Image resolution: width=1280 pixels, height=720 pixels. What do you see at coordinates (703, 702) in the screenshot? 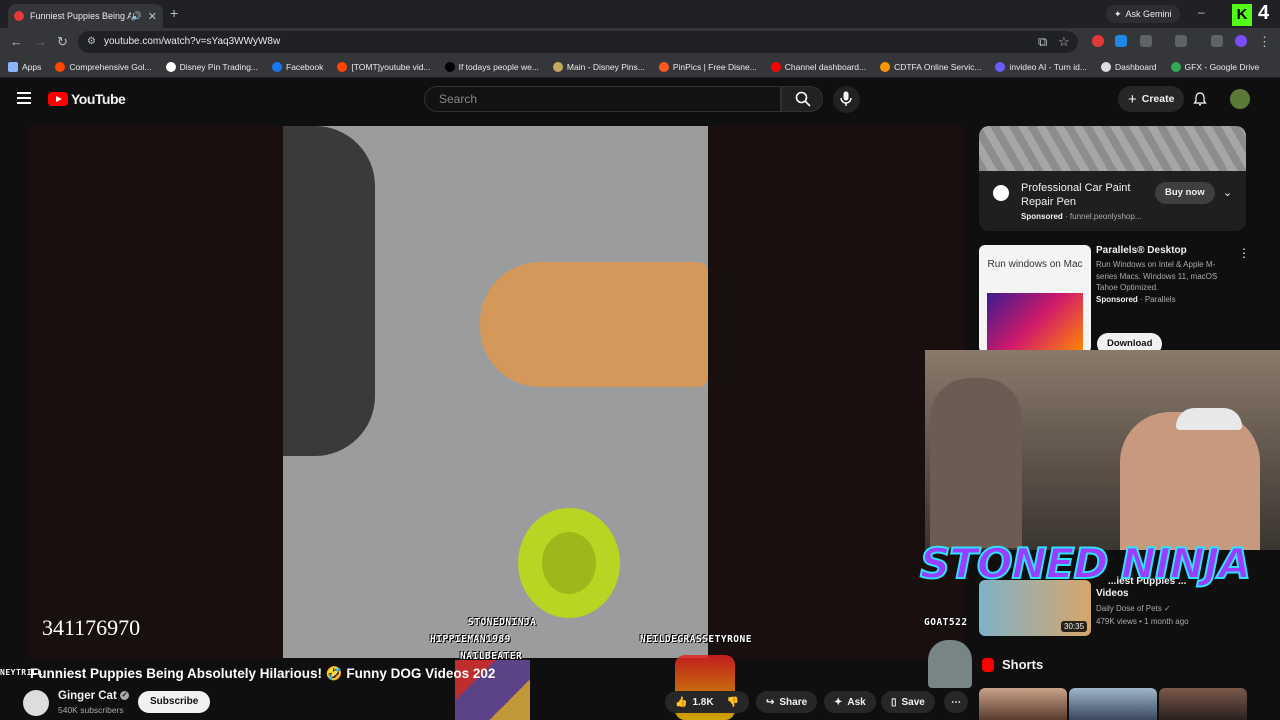
I see `like-count: 1.8K` at bounding box center [703, 702].